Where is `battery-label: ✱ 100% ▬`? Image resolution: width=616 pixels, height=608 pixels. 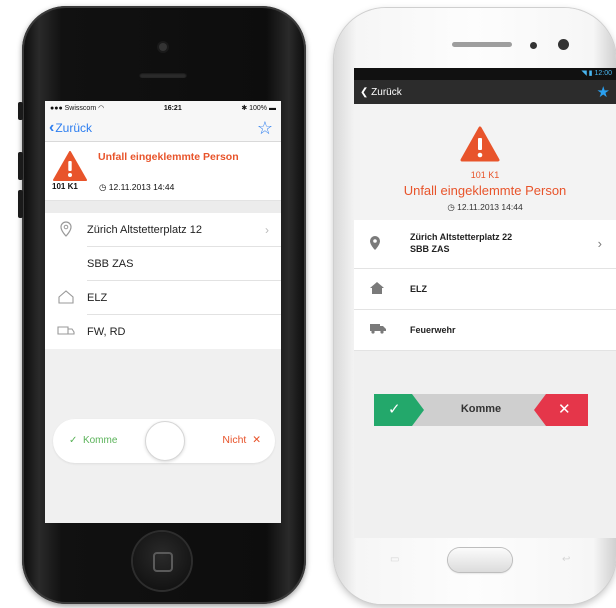
battery-label: ✱ 100% ▬ is located at coordinates (258, 108).